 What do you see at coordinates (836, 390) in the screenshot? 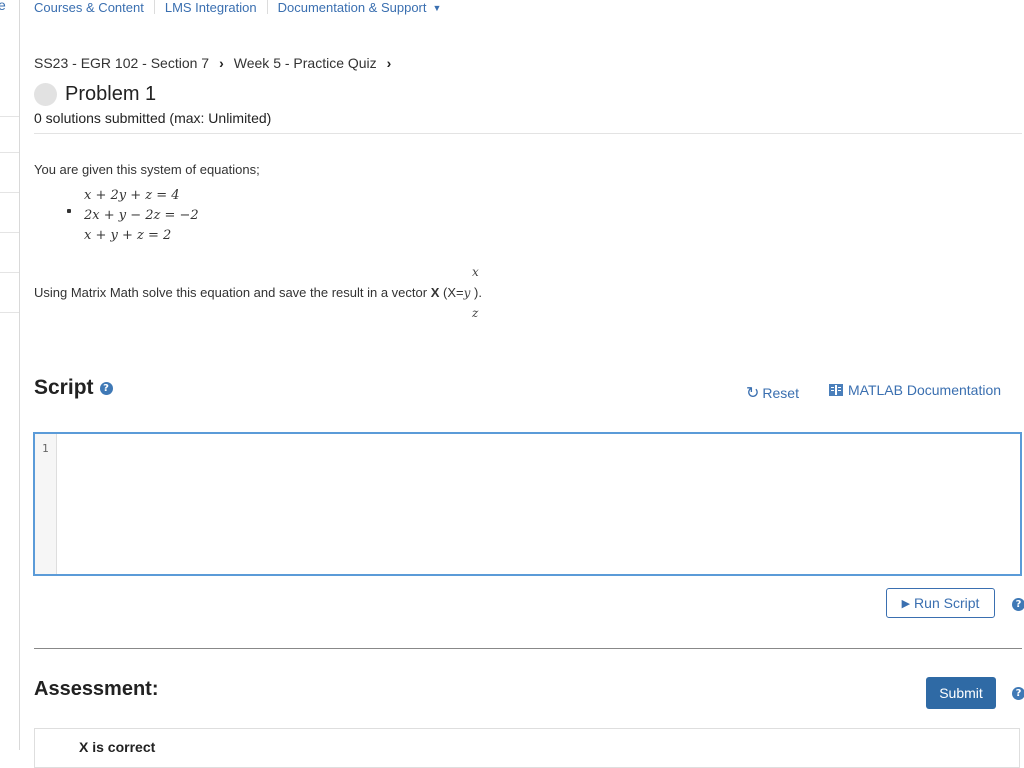
I see `book-icon` at bounding box center [836, 390].